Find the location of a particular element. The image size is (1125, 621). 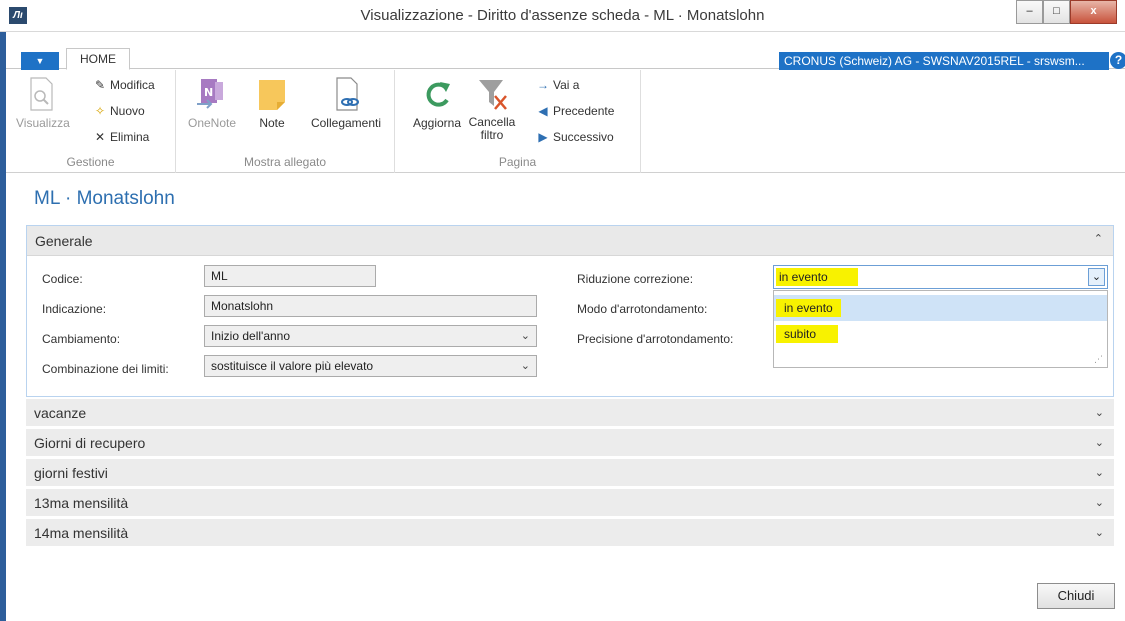

previous-icon: ◀ is located at coordinates (543, 111).